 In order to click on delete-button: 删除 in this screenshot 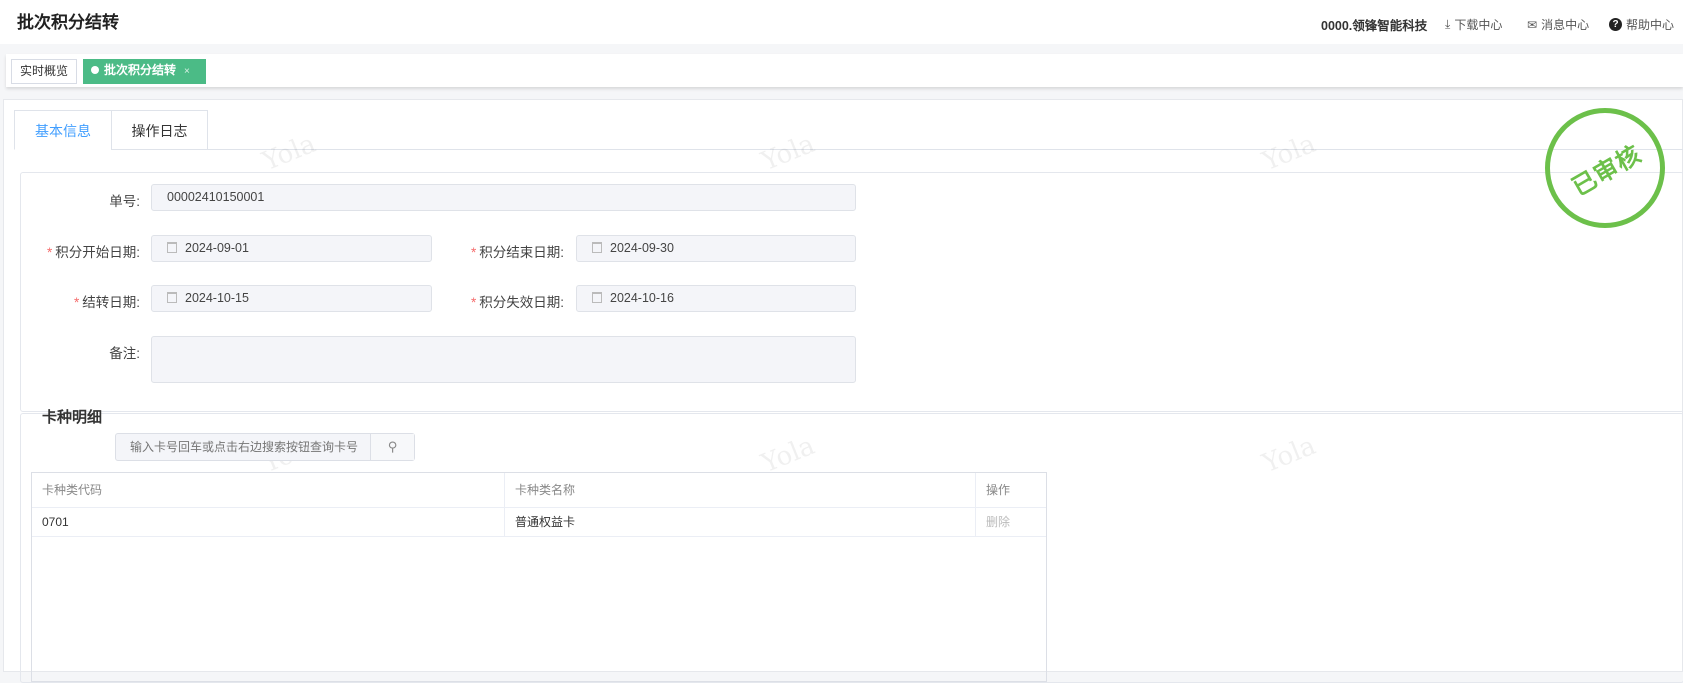, I will do `click(1011, 522)`.